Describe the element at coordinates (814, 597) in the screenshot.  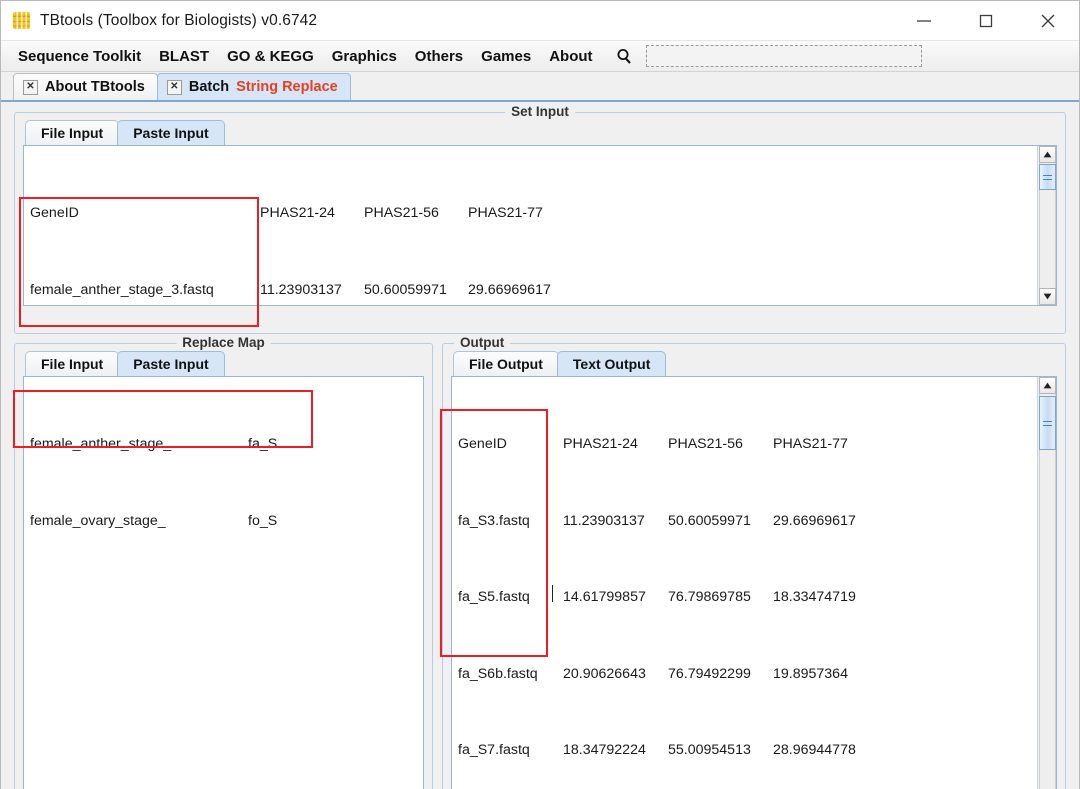
I see `cell: 18.33474719` at that location.